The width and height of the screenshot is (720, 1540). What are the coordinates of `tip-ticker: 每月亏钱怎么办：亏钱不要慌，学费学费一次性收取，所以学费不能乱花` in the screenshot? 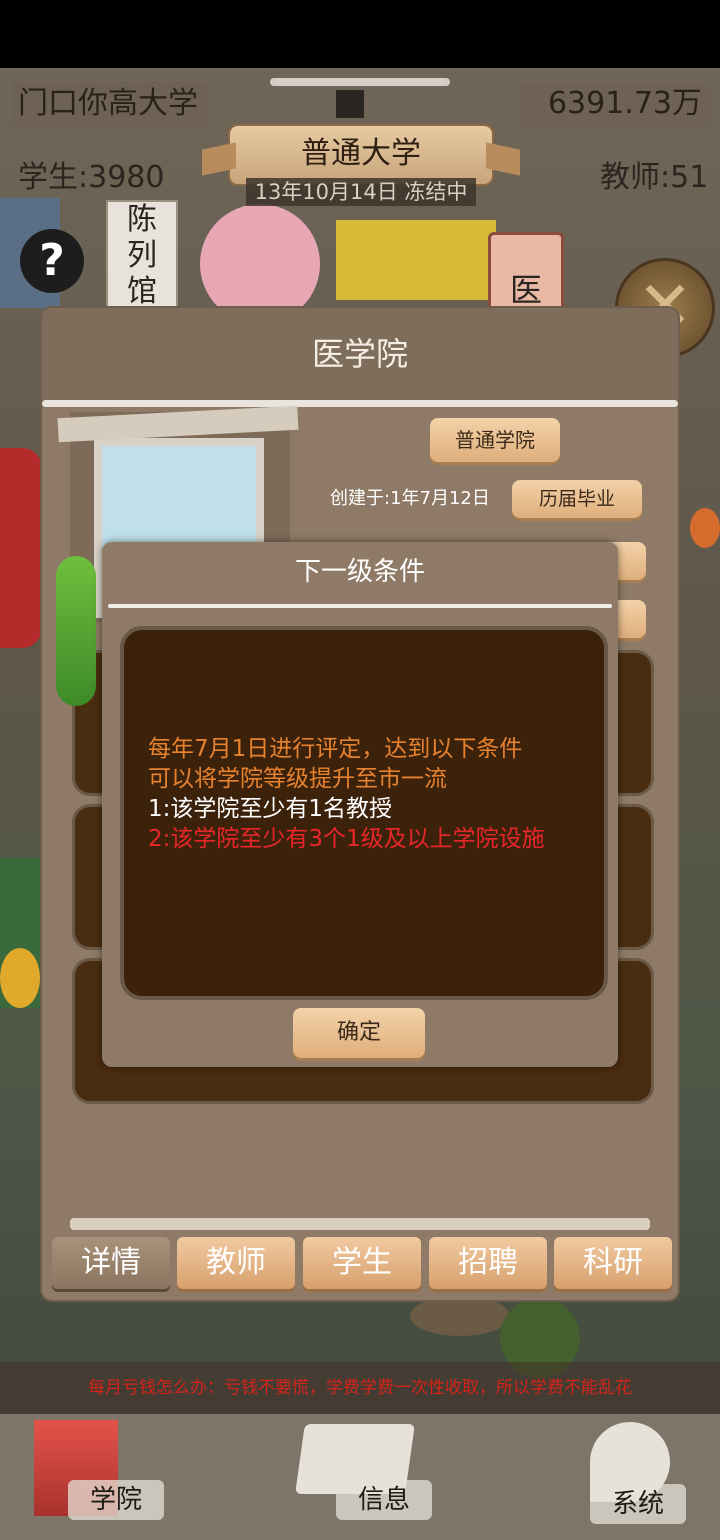 It's located at (360, 1388).